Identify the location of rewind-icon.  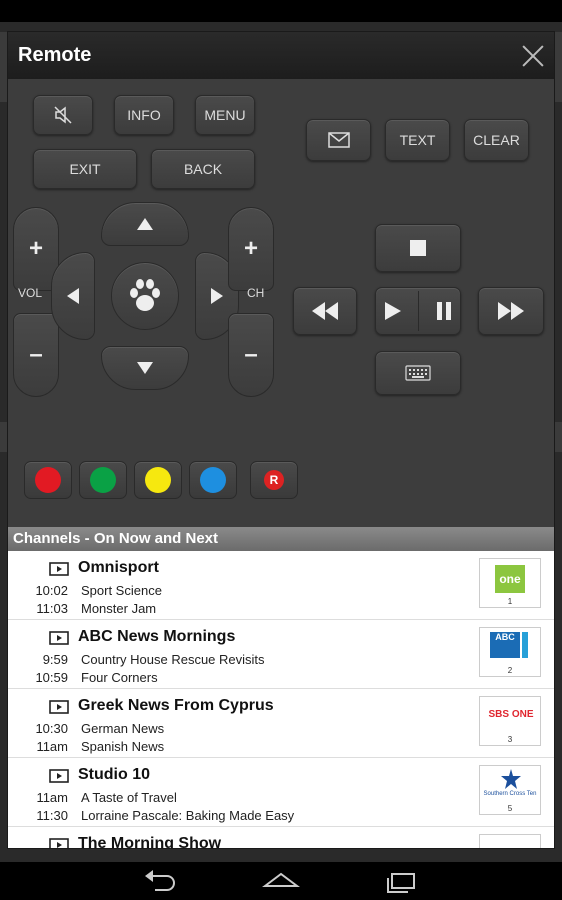
(325, 311).